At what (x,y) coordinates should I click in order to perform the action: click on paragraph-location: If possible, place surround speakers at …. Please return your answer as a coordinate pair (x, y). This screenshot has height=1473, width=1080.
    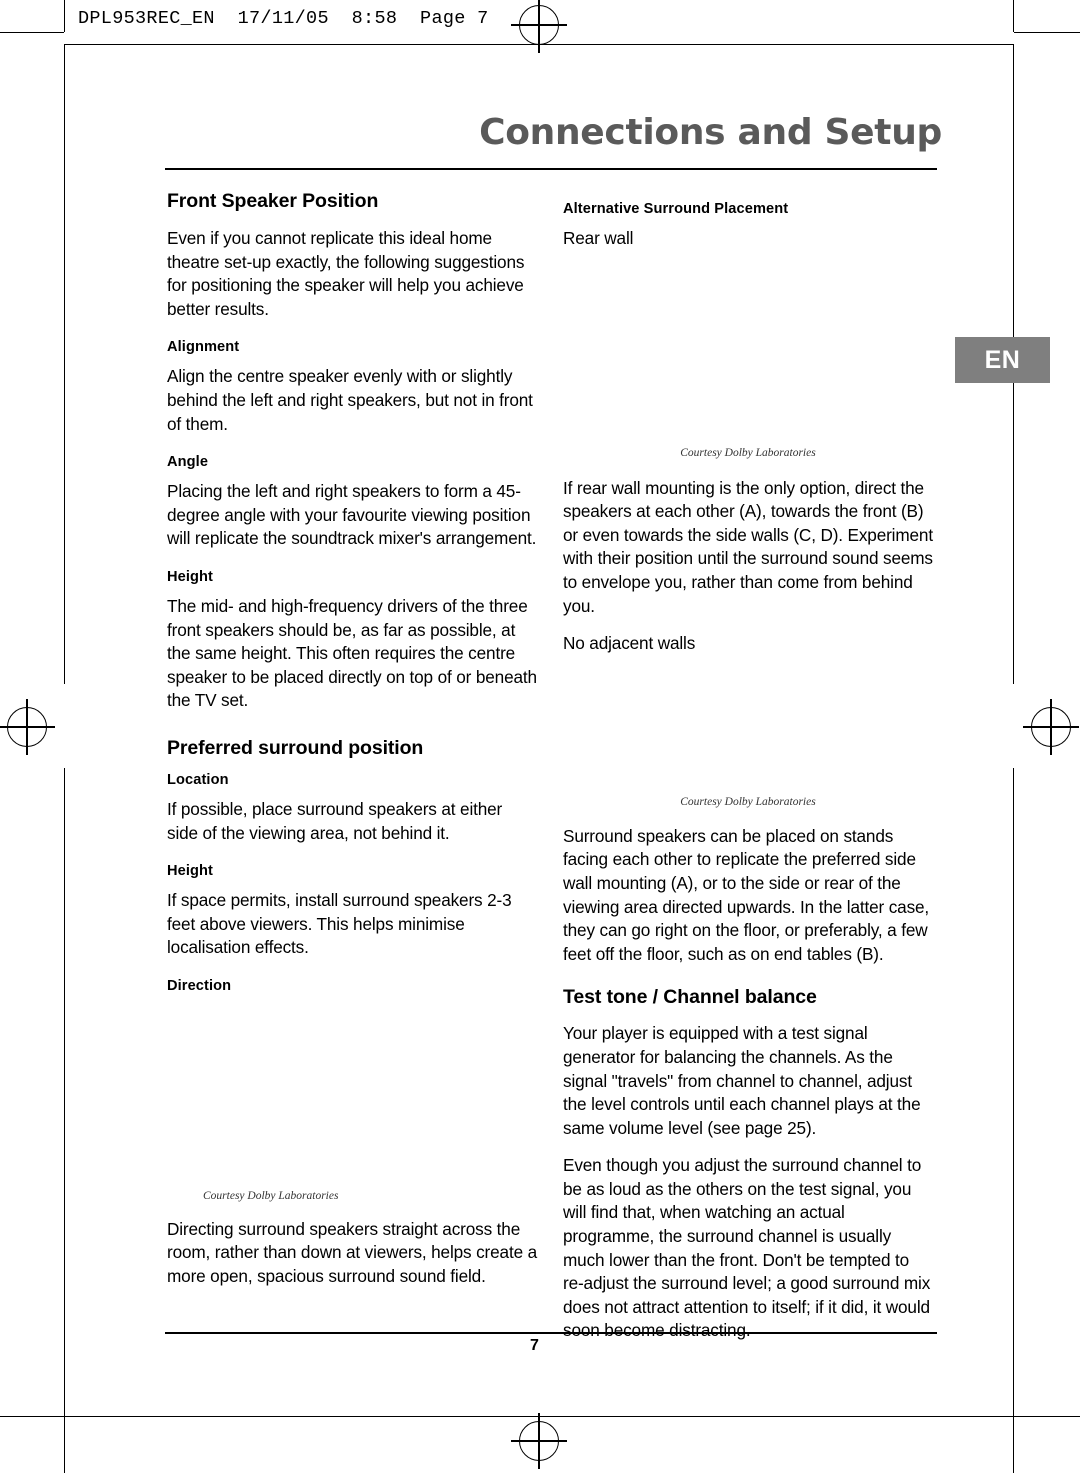
    Looking at the image, I should click on (335, 820).